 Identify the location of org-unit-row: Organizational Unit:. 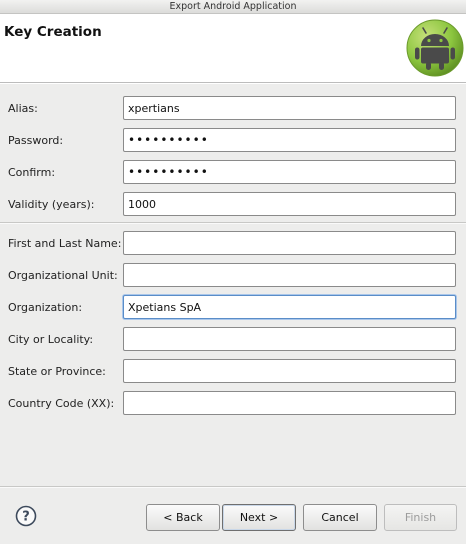
(233, 276).